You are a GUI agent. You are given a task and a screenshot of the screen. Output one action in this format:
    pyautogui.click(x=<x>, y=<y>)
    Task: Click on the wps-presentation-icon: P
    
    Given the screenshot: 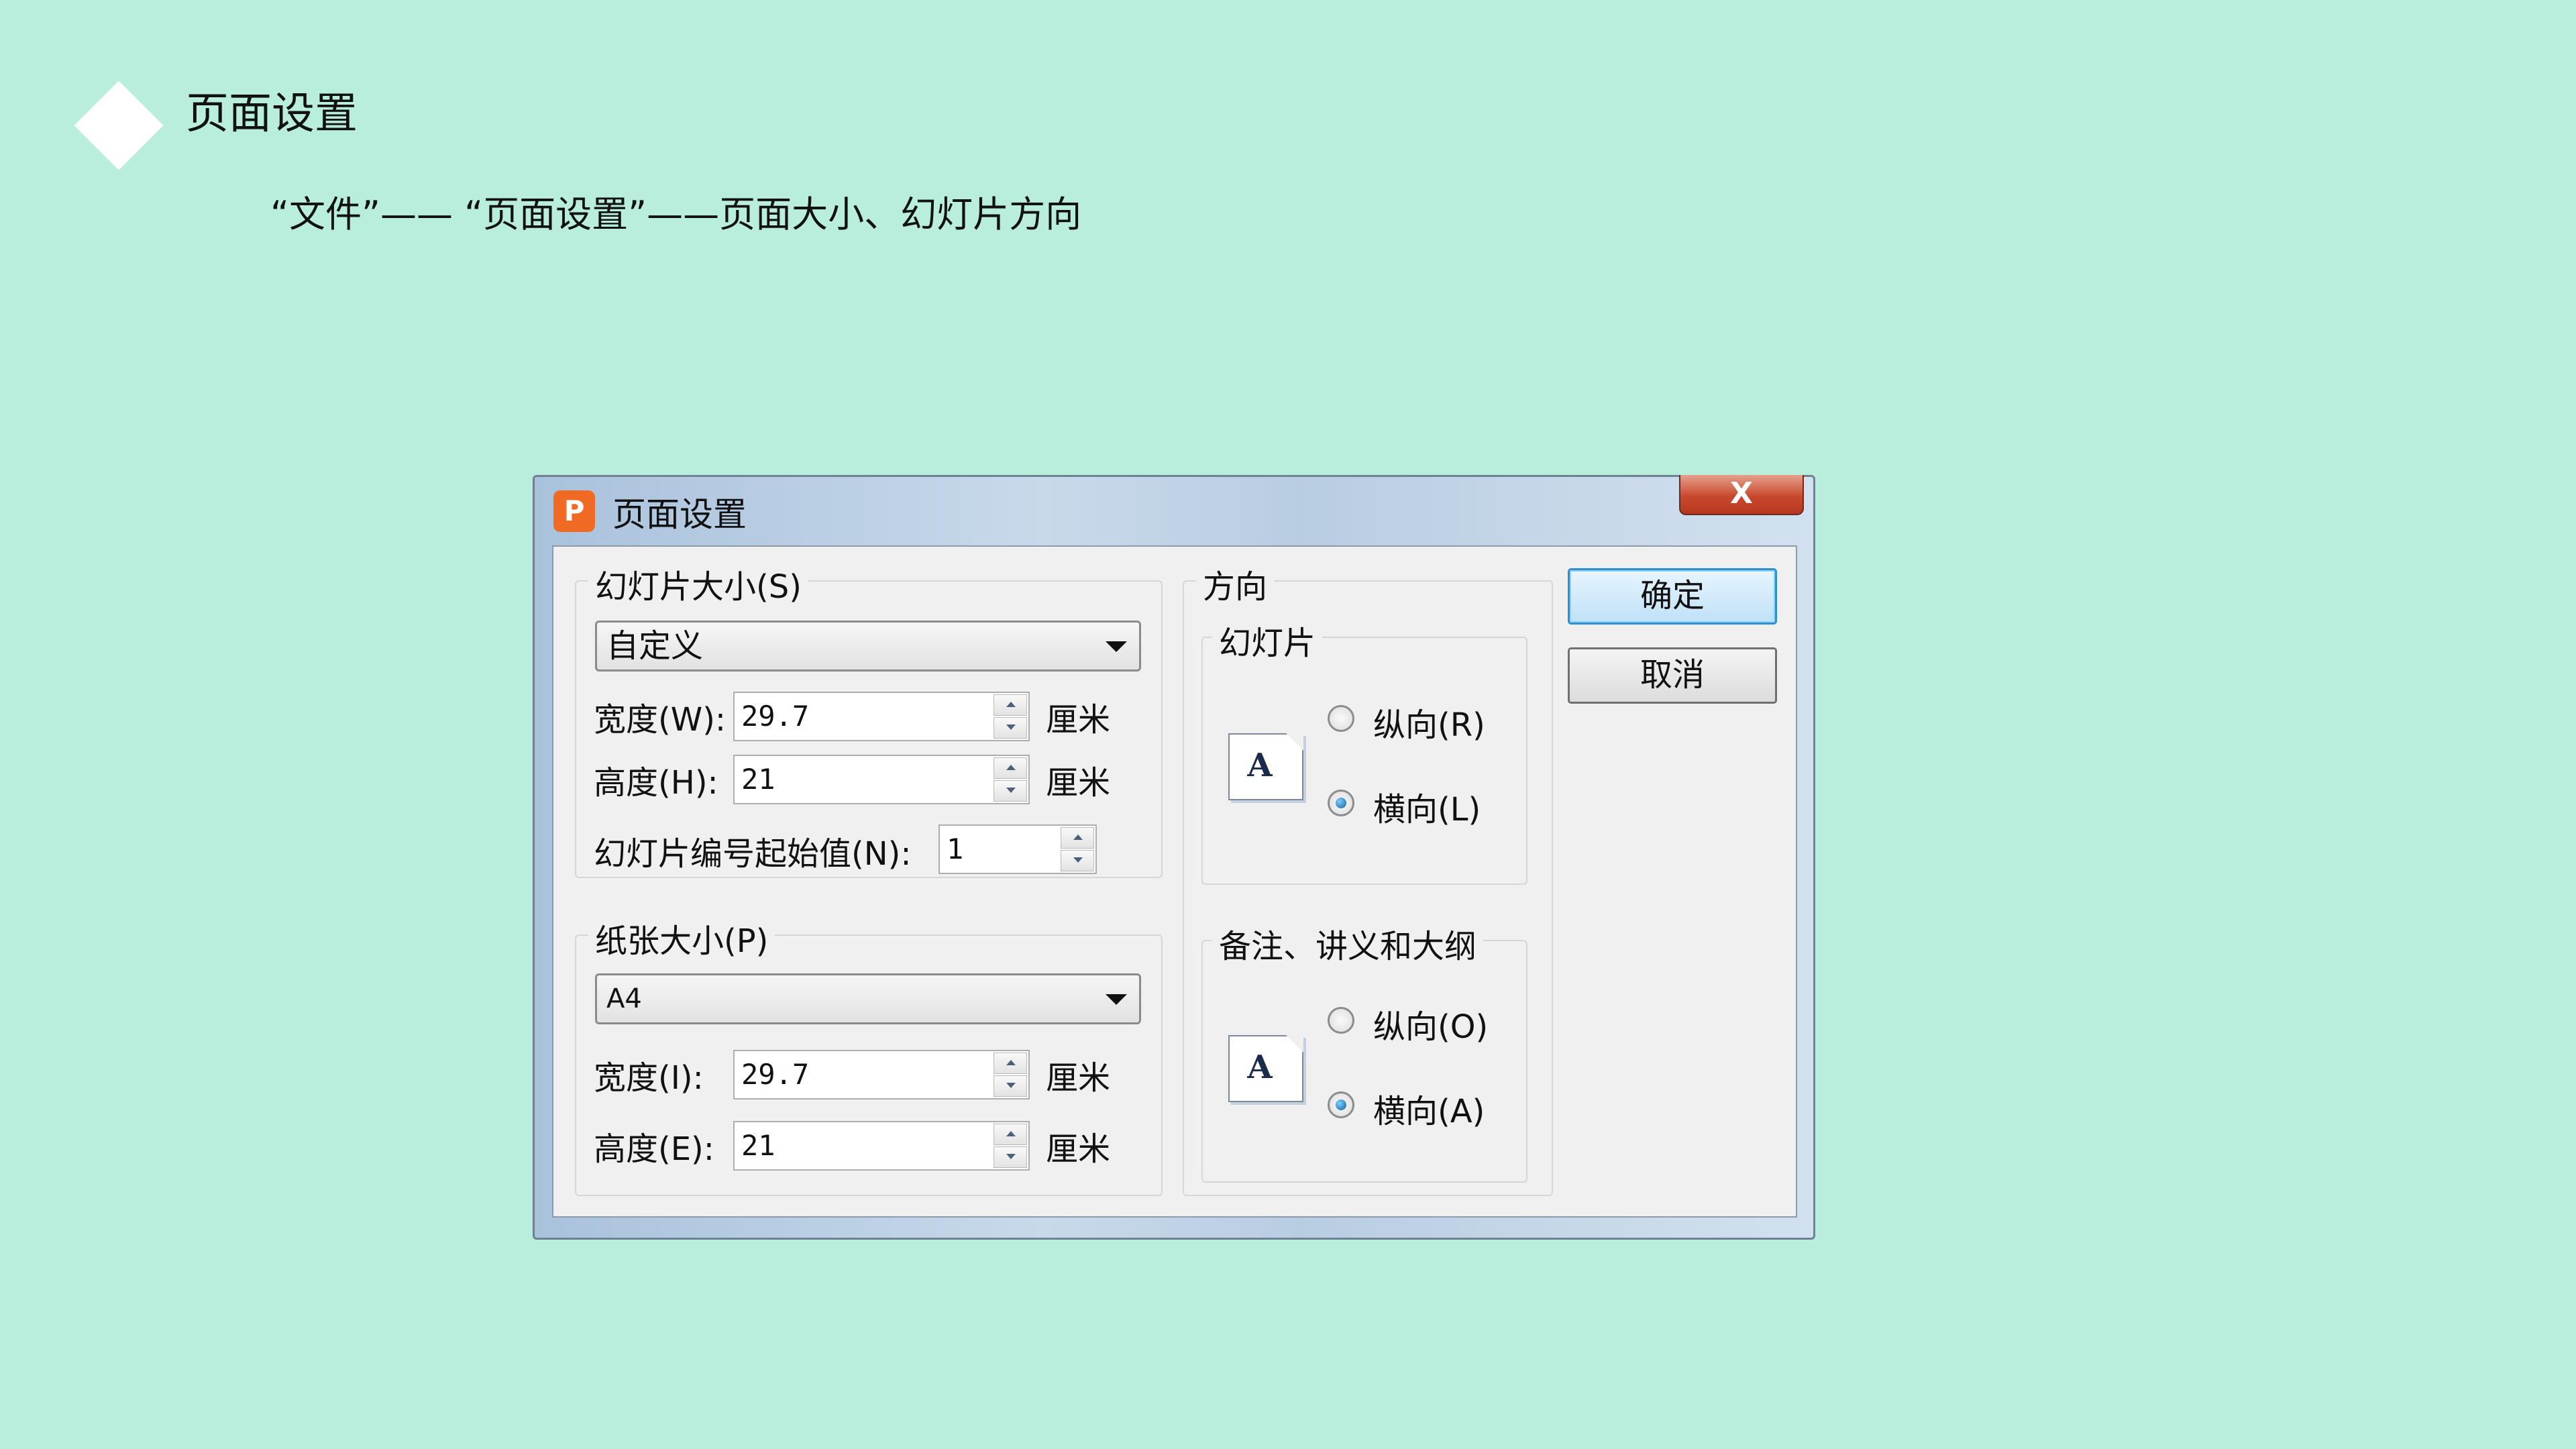 What is the action you would take?
    pyautogui.click(x=574, y=511)
    